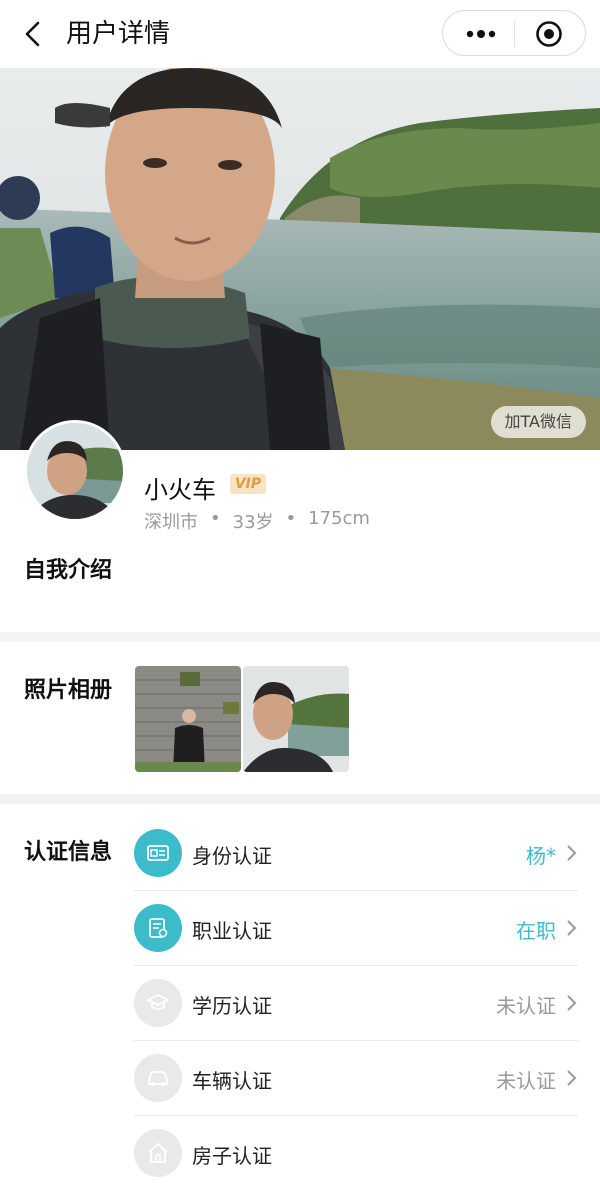 The image size is (600, 1196). Describe the element at coordinates (536, 931) in the screenshot. I see `verify-status: 在职` at that location.